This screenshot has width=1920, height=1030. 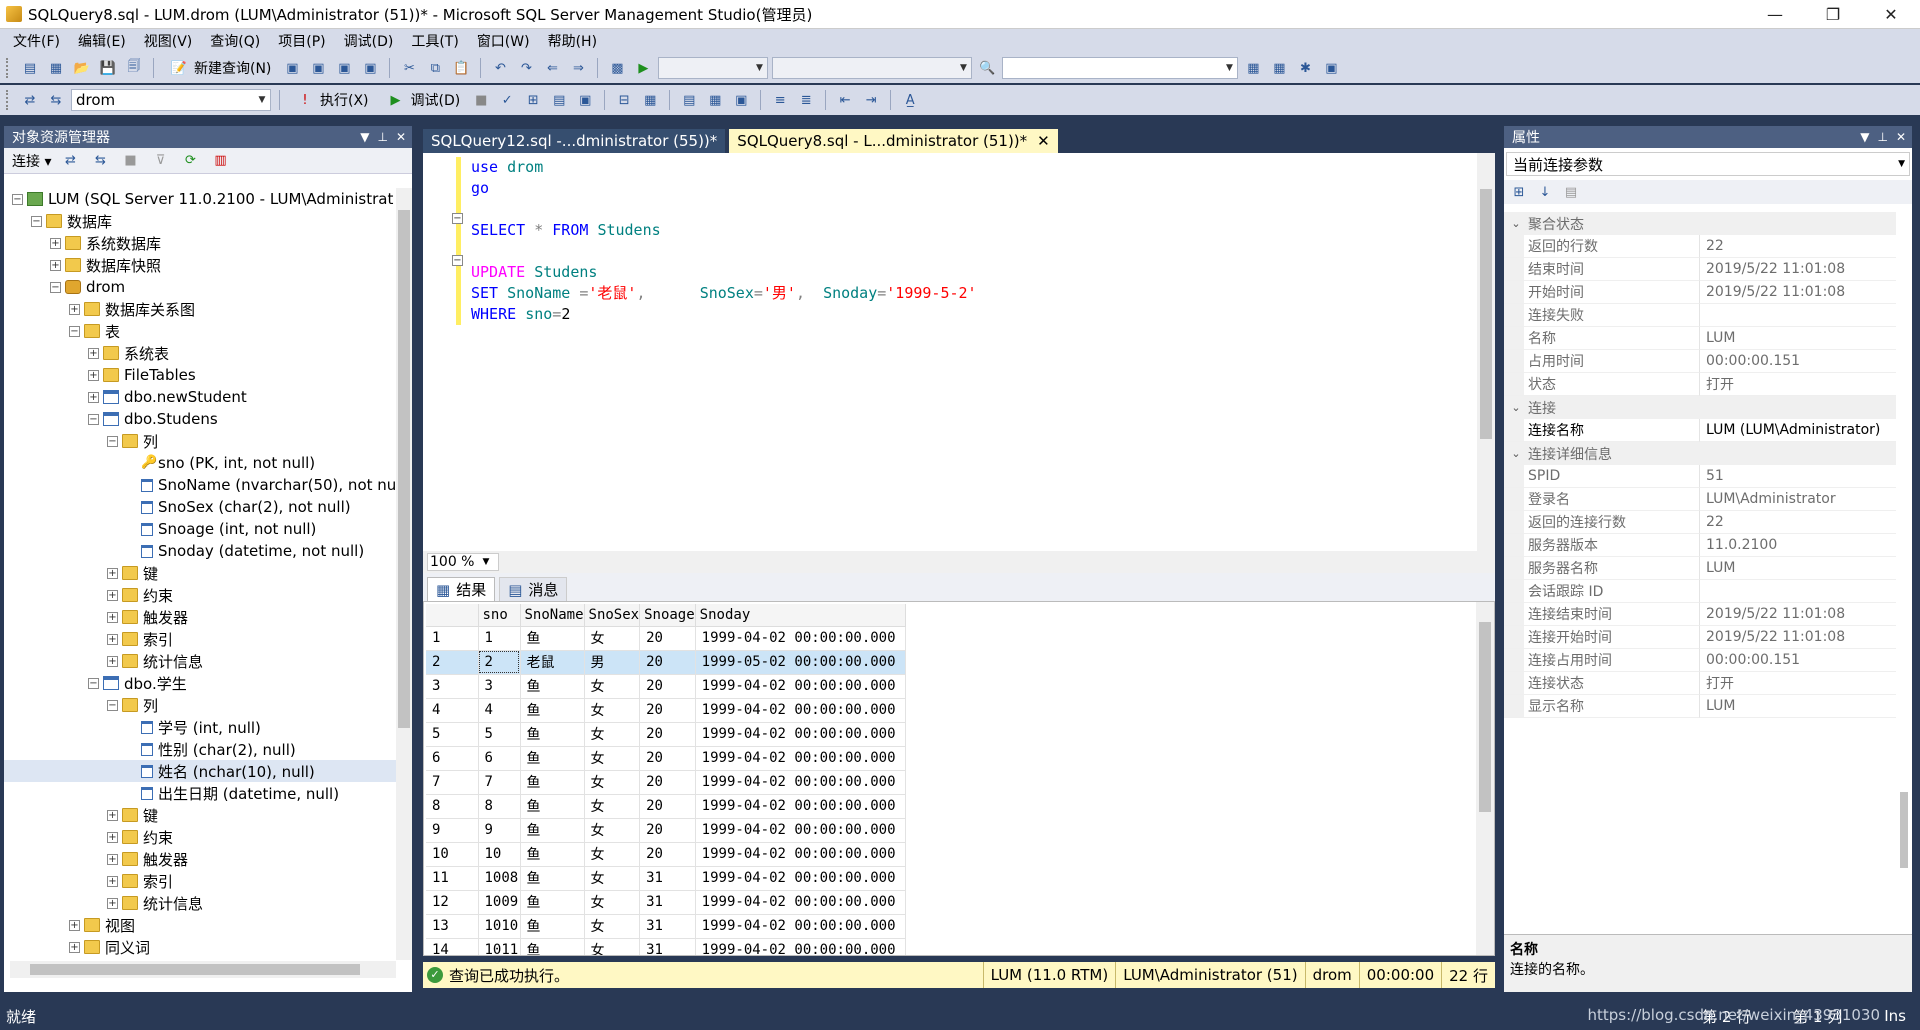 What do you see at coordinates (1516, 453) in the screenshot?
I see `collapse-icon: ⌄` at bounding box center [1516, 453].